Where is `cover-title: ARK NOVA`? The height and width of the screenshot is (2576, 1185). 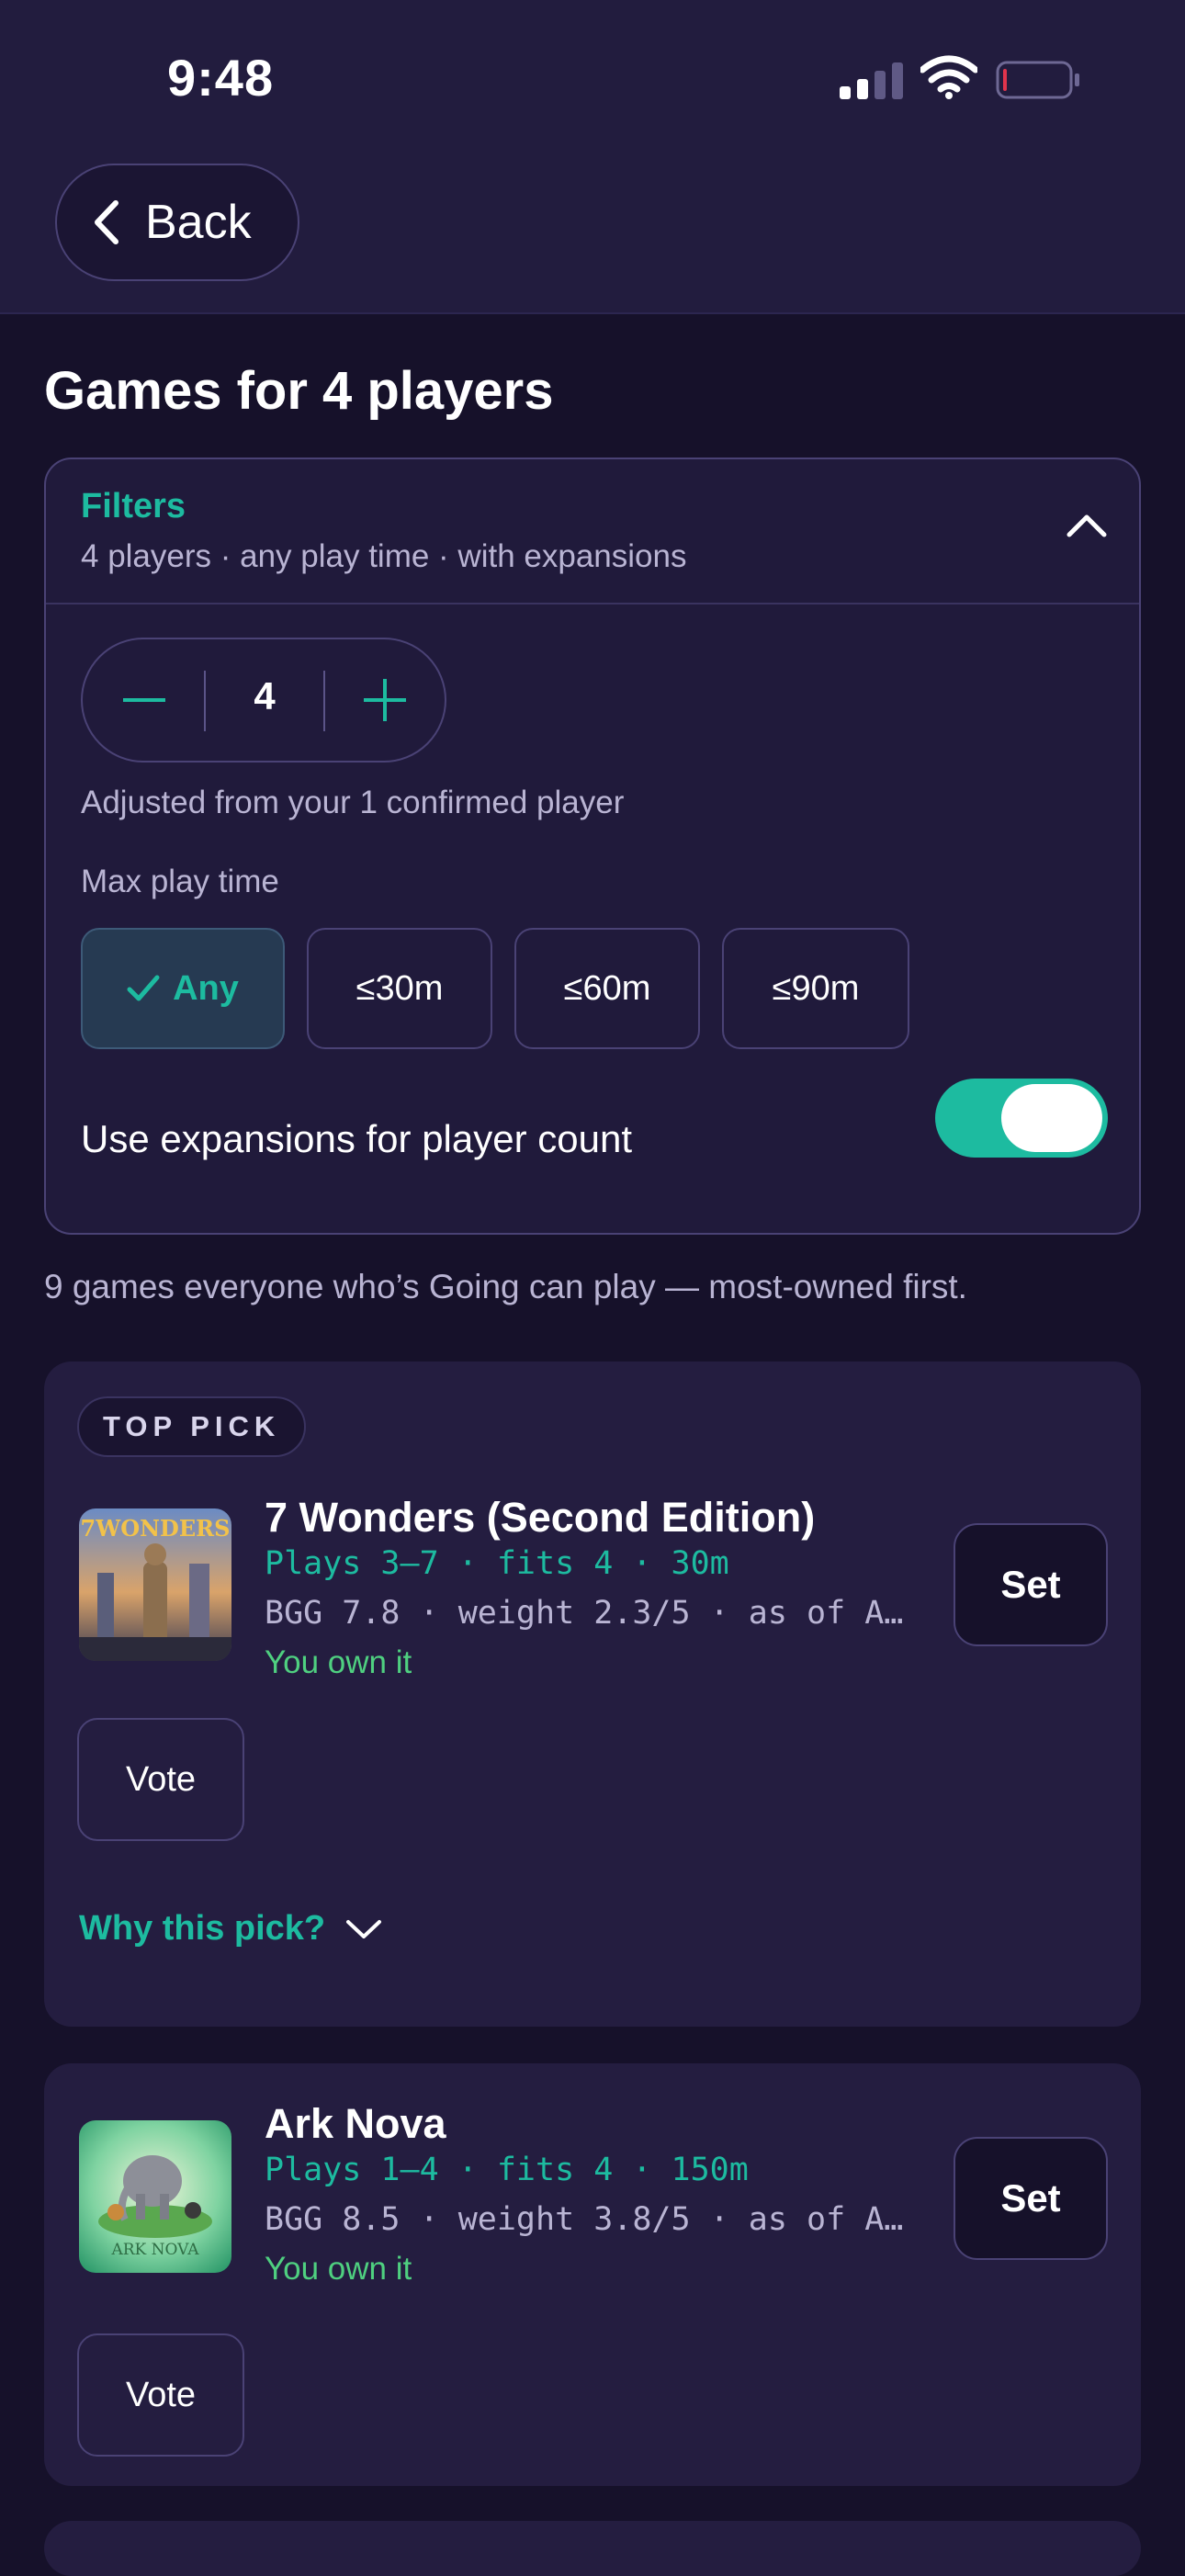 cover-title: ARK NOVA is located at coordinates (154, 2250).